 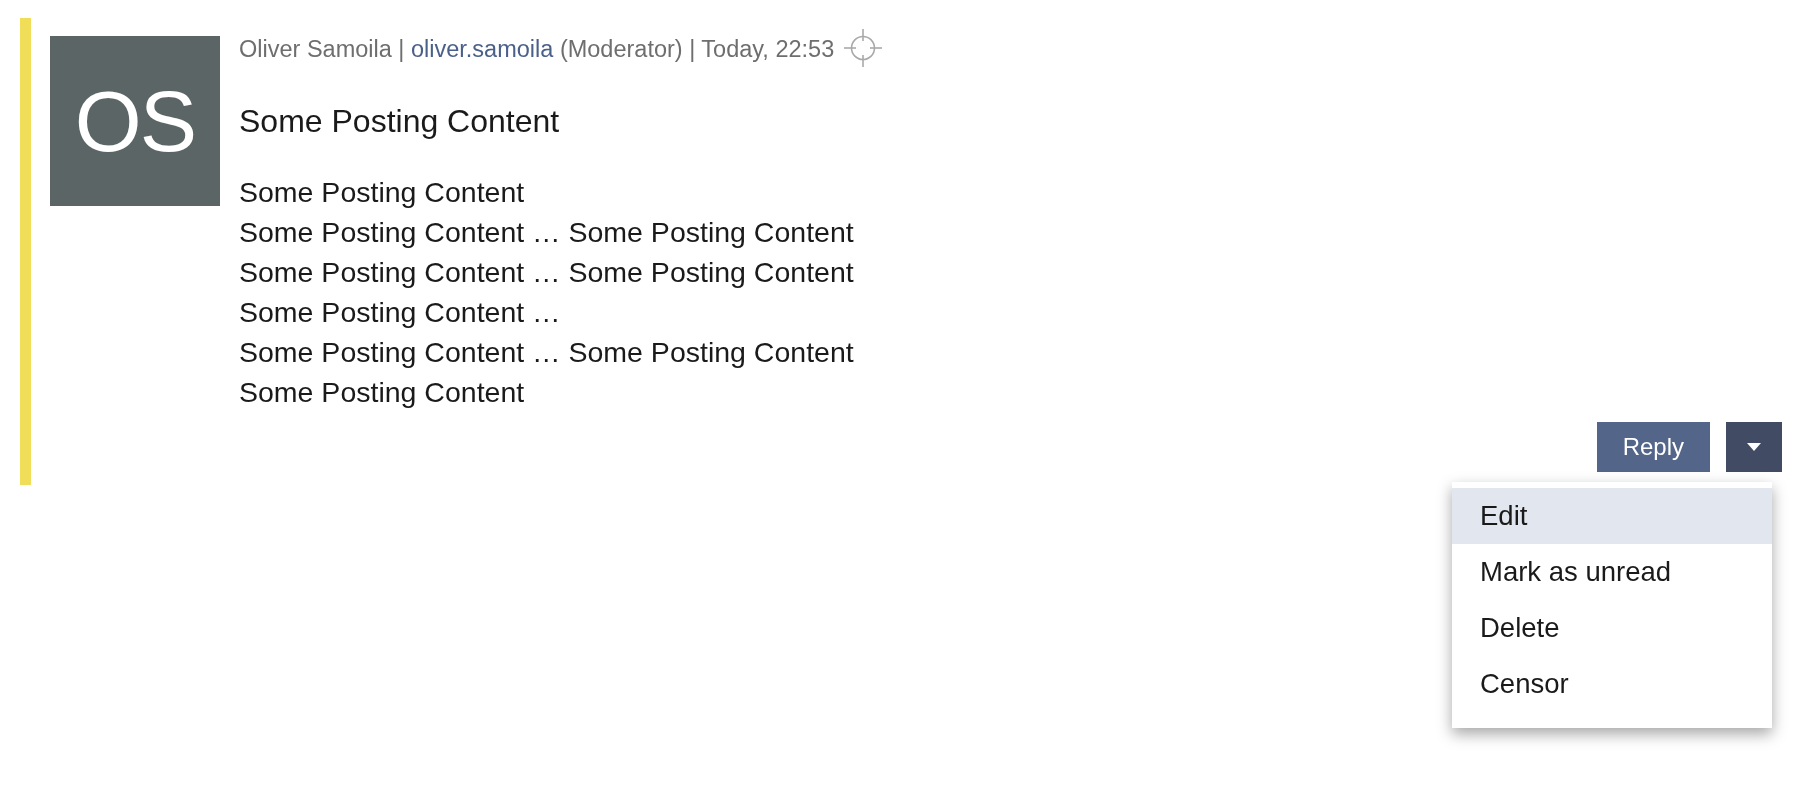 I want to click on menu-item: Delete, so click(x=1612, y=628).